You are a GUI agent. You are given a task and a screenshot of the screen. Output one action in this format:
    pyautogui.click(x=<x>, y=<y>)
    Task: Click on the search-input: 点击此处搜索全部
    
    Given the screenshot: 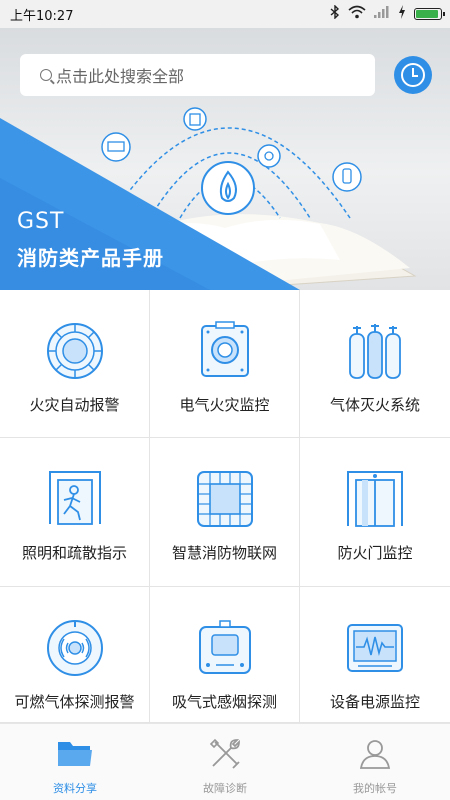 What is the action you would take?
    pyautogui.click(x=197, y=75)
    